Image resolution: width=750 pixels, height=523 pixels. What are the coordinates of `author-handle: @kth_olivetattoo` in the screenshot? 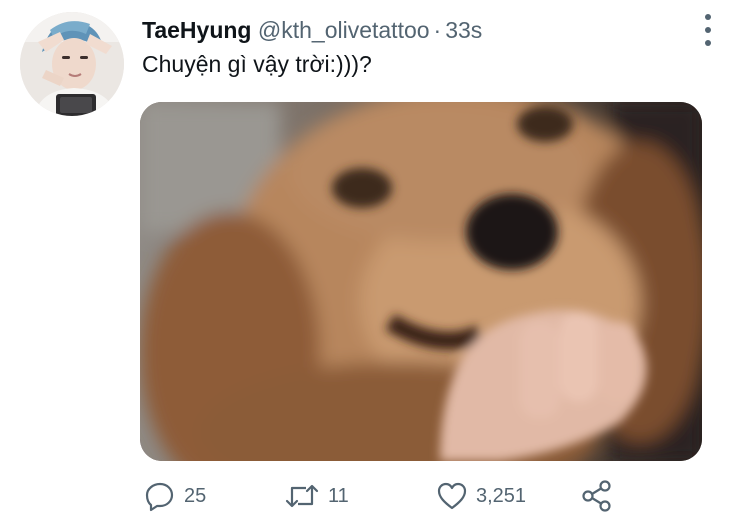 It's located at (344, 30).